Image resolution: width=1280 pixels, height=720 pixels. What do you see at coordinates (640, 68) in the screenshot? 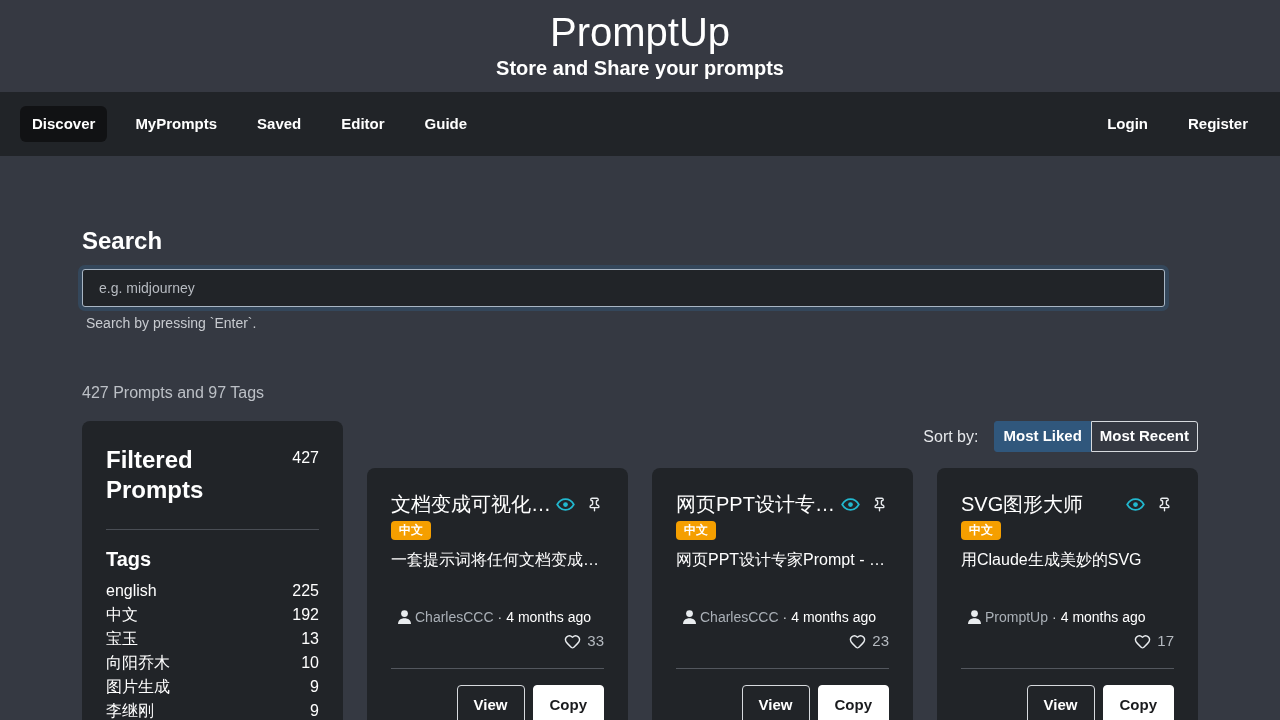
I see `site-subtitle: Store and Share your prompts` at bounding box center [640, 68].